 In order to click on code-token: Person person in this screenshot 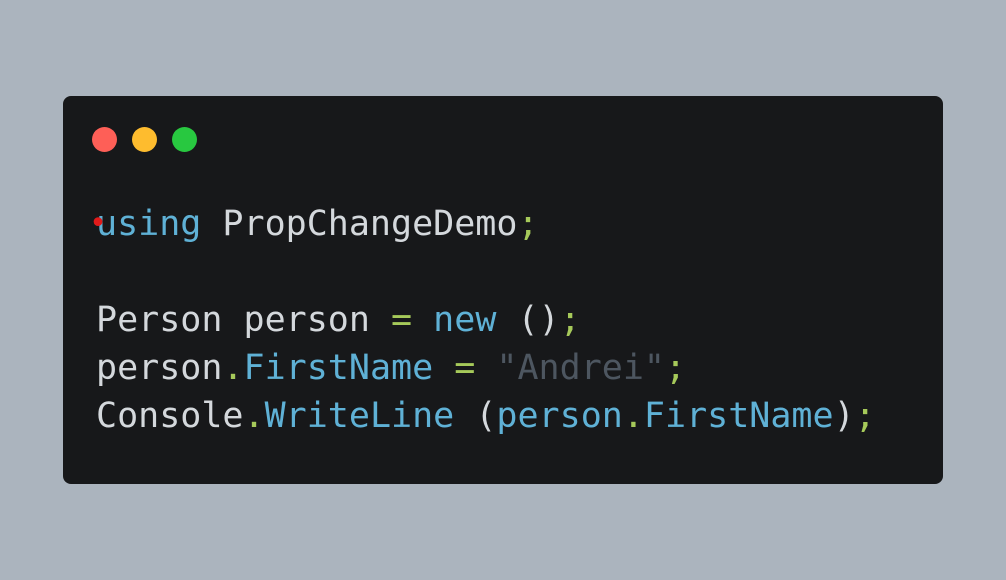, I will do `click(244, 320)`.